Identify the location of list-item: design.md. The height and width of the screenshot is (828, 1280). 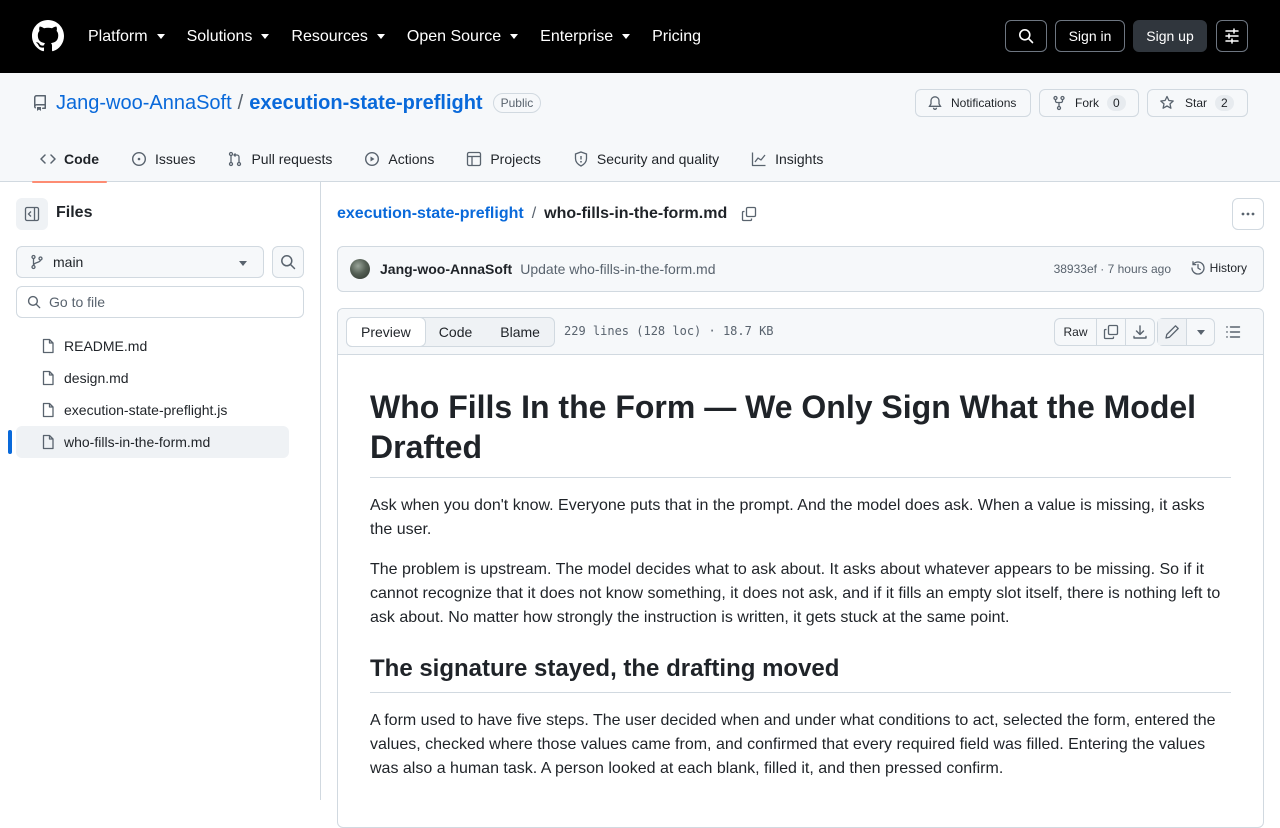
(152, 378).